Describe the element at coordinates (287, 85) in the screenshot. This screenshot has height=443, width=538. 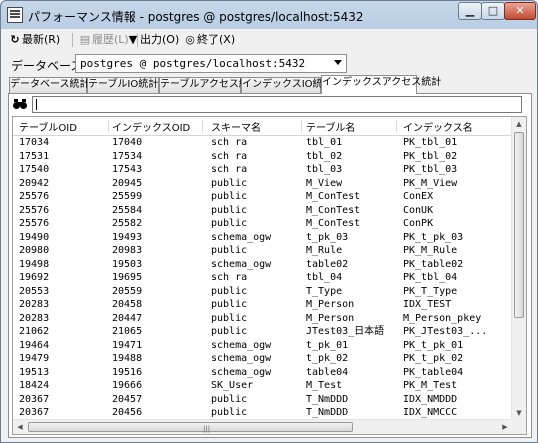
I see `tab-index-io-stats: インデックスIO統計` at that location.